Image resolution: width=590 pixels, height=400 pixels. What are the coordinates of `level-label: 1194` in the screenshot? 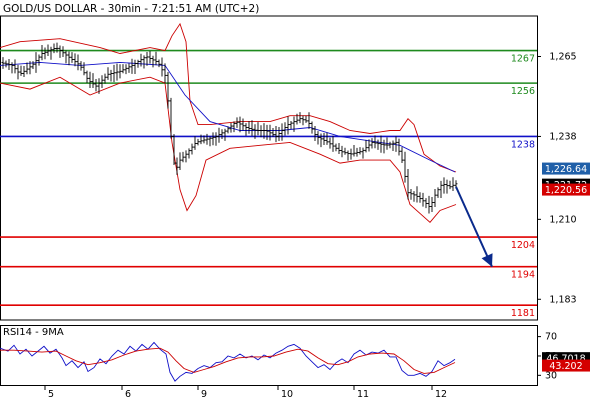 It's located at (523, 275).